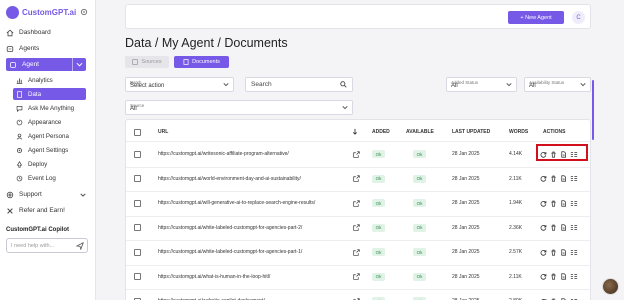  What do you see at coordinates (610, 286) in the screenshot?
I see `chat-bot-avatar` at bounding box center [610, 286].